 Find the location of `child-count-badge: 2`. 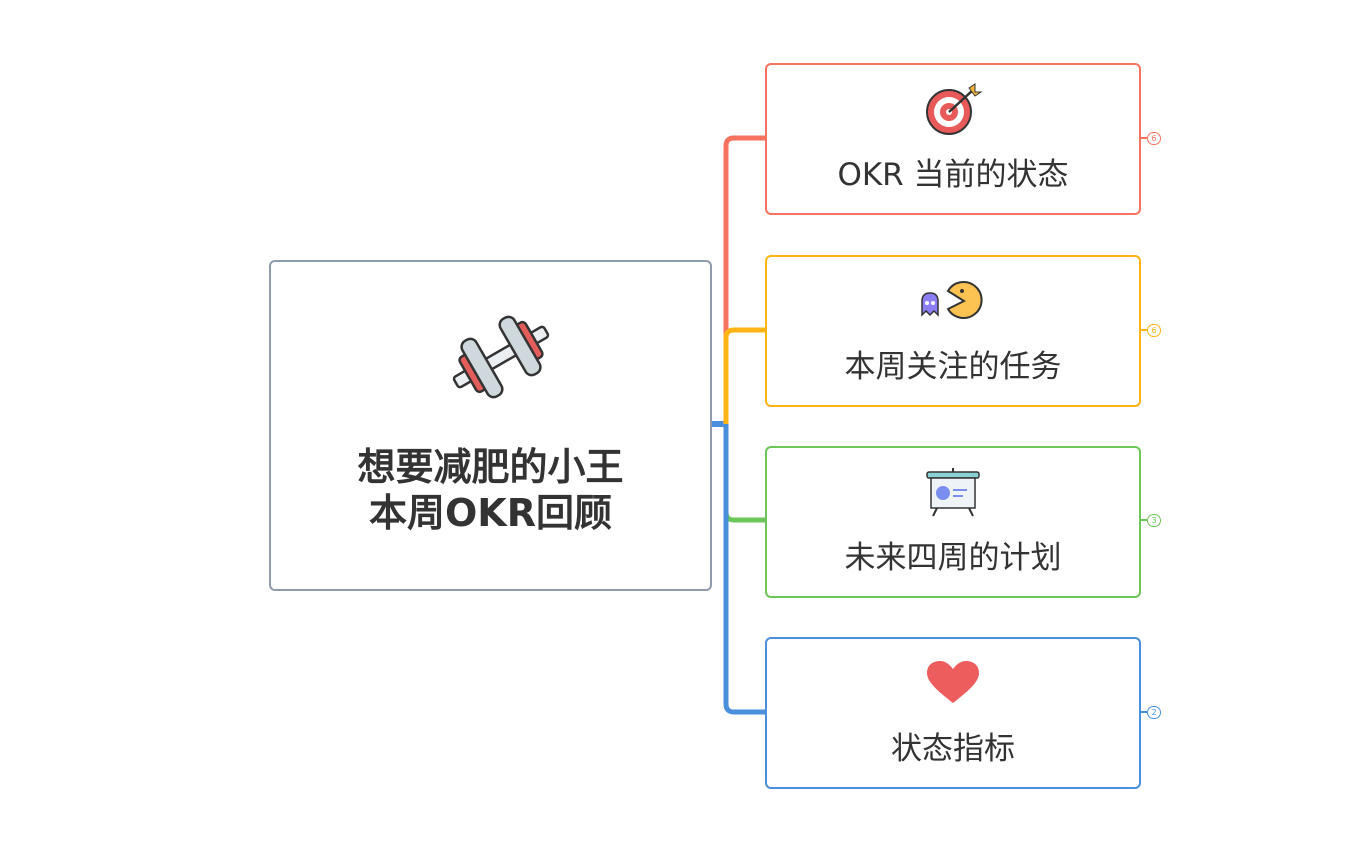

child-count-badge: 2 is located at coordinates (1154, 712).